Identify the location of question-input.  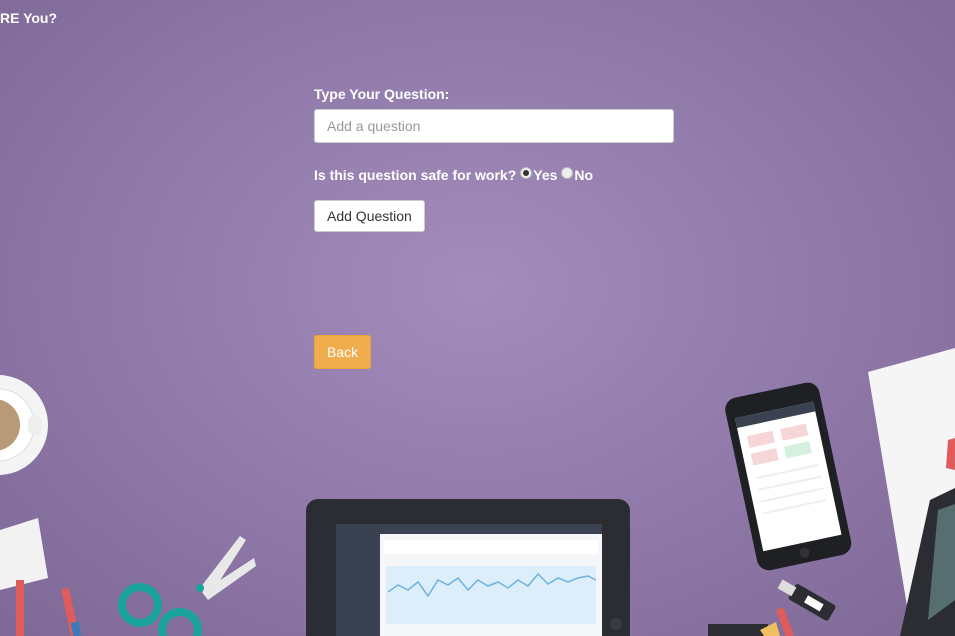
(494, 126).